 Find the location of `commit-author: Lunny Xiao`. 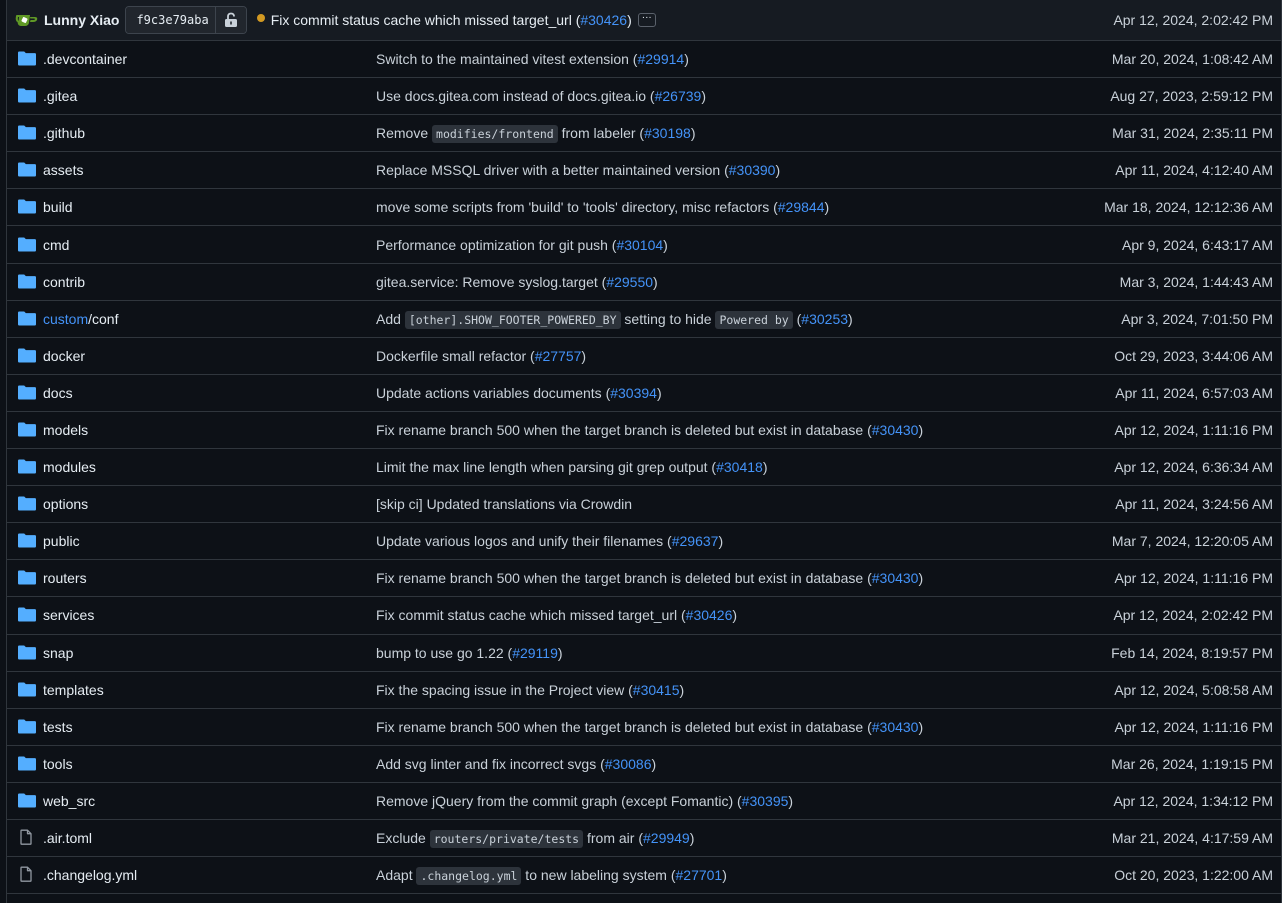

commit-author: Lunny Xiao is located at coordinates (81, 20).